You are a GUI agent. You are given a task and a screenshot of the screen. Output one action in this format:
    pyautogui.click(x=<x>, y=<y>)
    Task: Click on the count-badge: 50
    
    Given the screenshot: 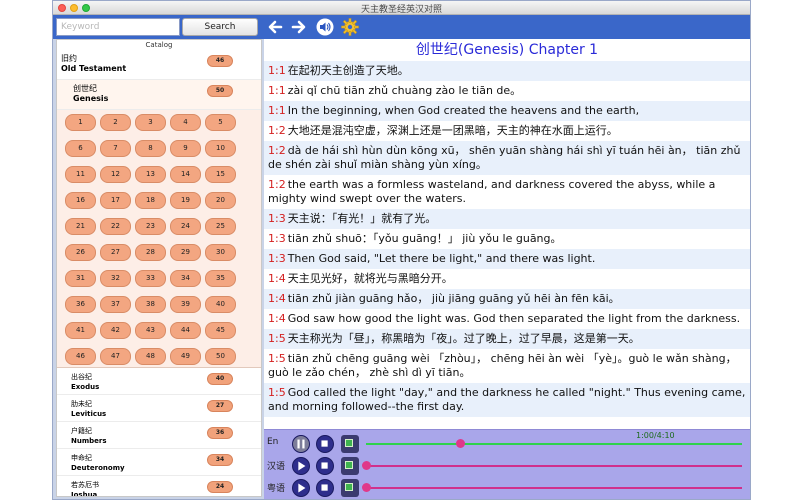 What is the action you would take?
    pyautogui.click(x=220, y=91)
    